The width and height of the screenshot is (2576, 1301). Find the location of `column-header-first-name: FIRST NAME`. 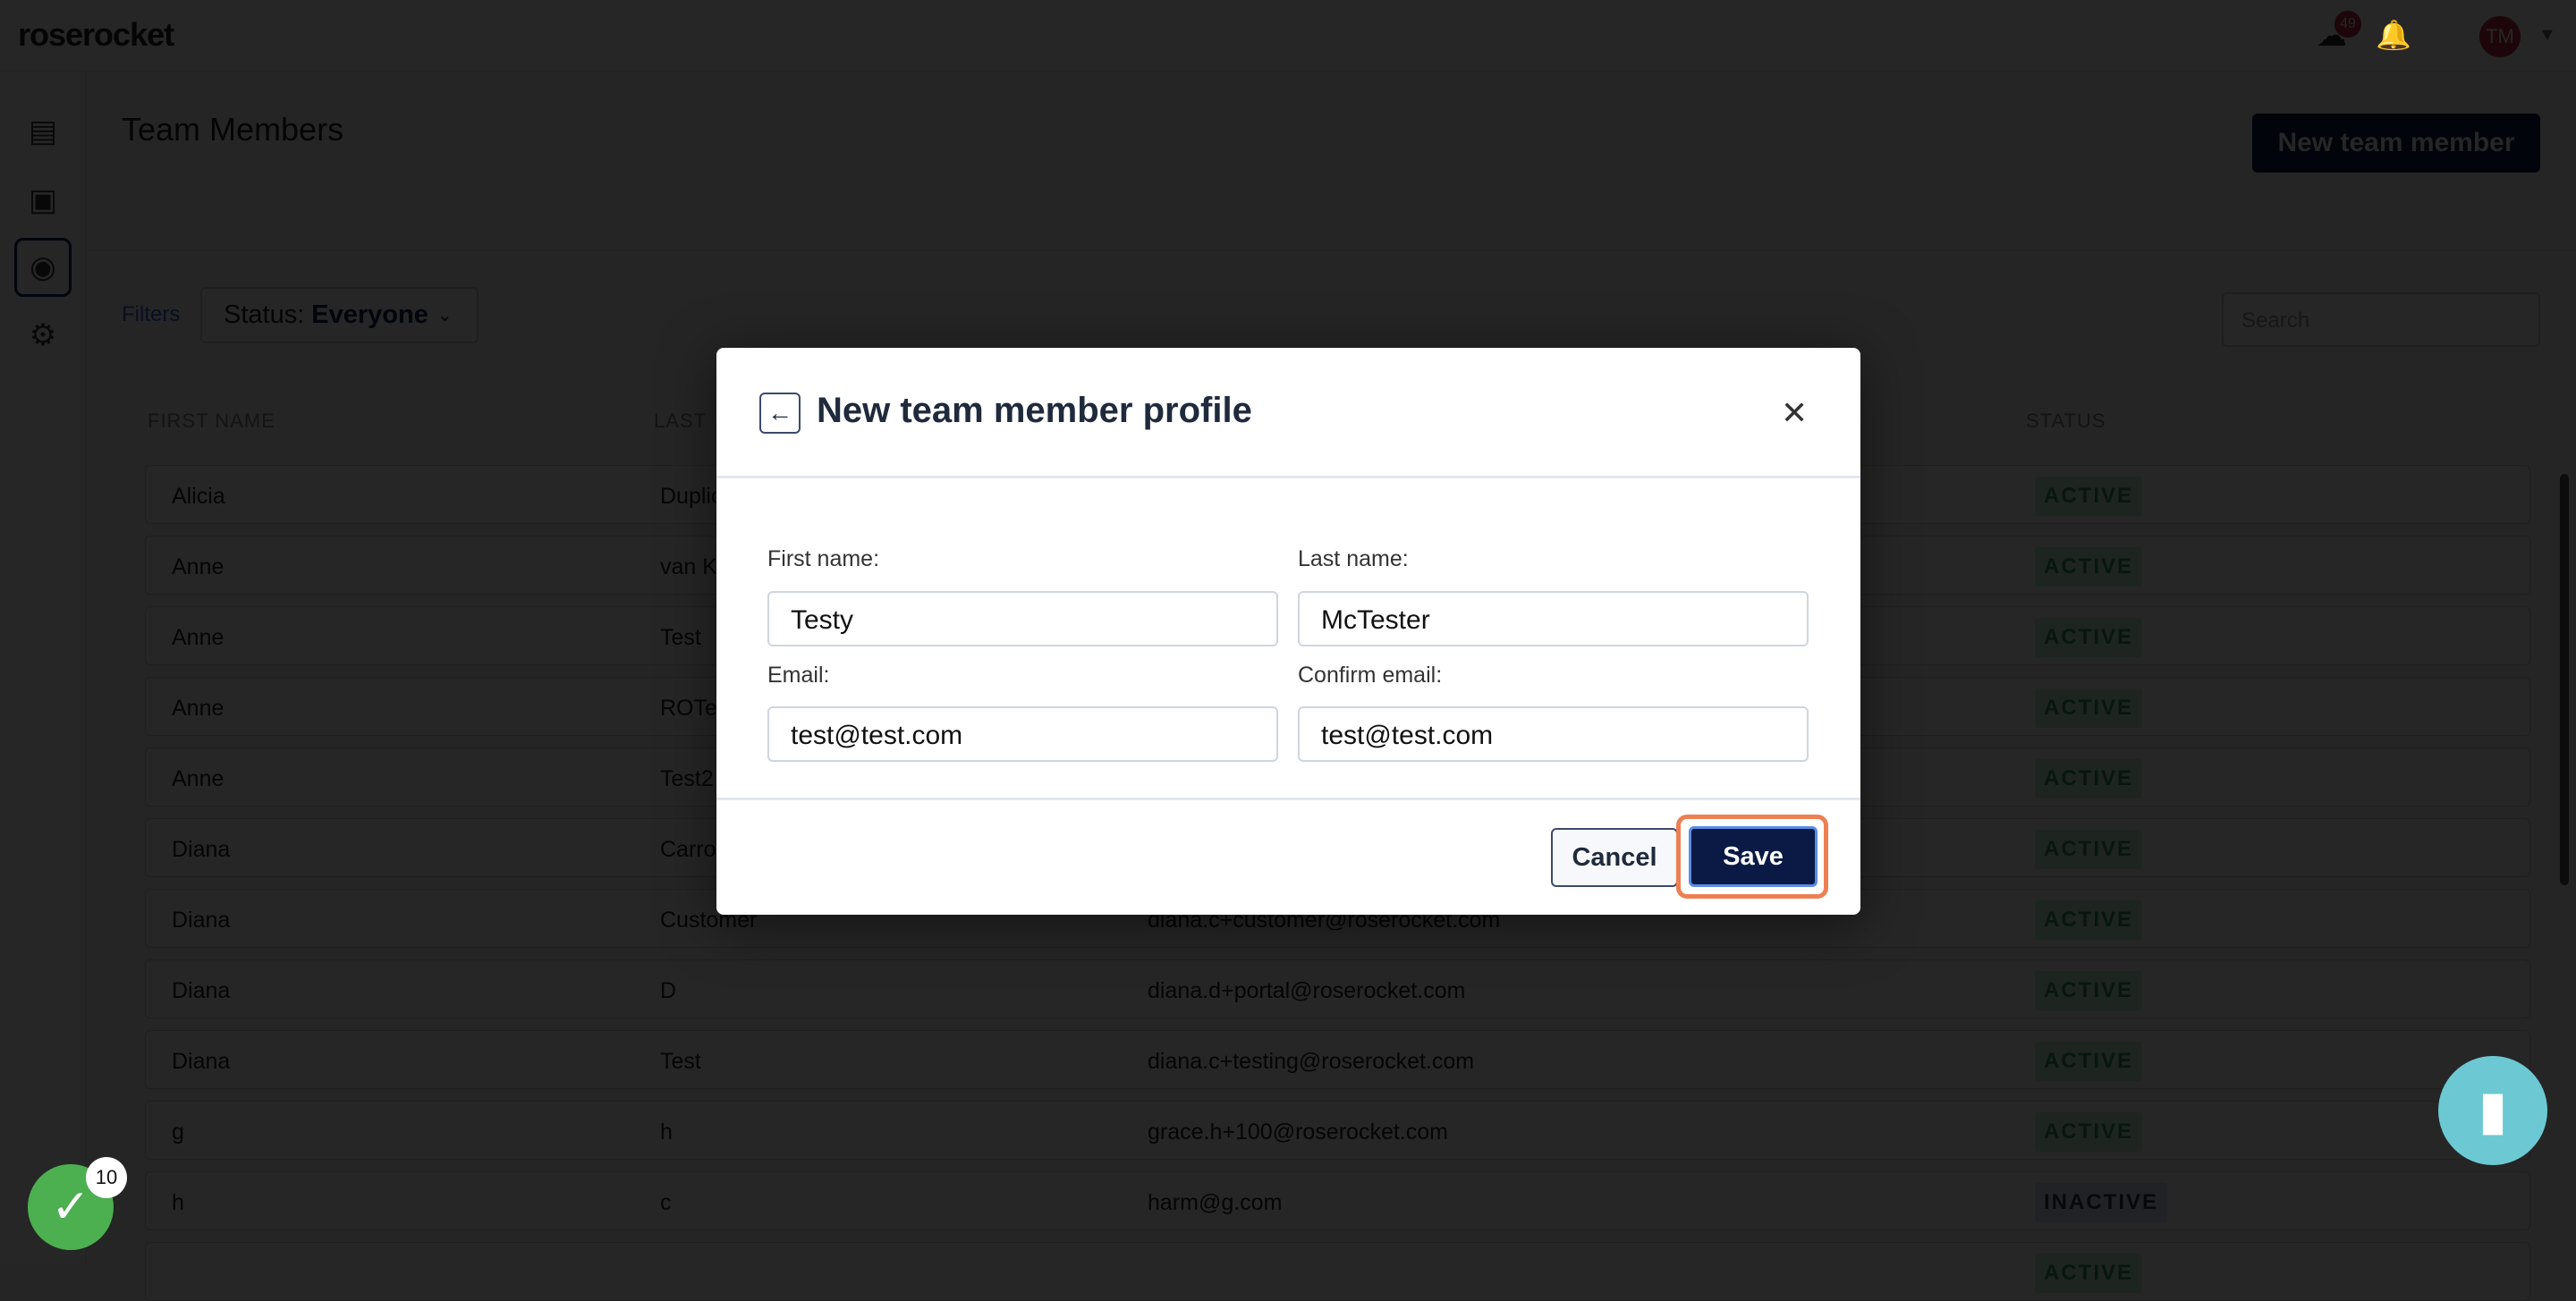

column-header-first-name: FIRST NAME is located at coordinates (211, 422).